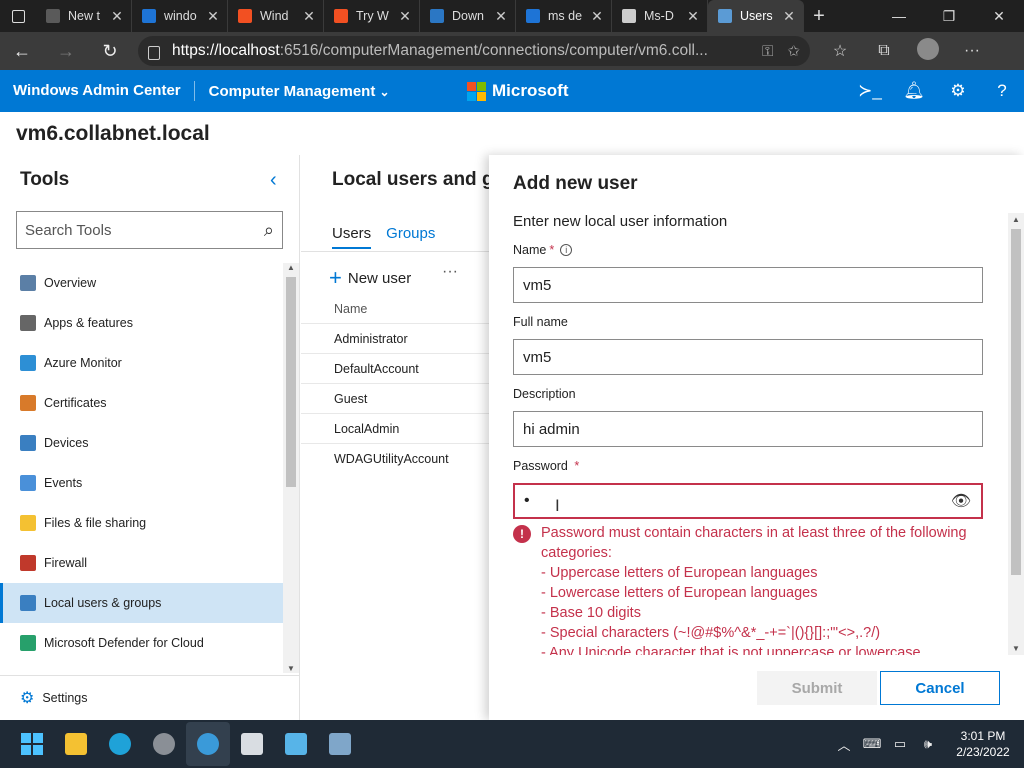 The height and width of the screenshot is (768, 1024). What do you see at coordinates (819, 16) in the screenshot?
I see `new-tab-button: +` at bounding box center [819, 16].